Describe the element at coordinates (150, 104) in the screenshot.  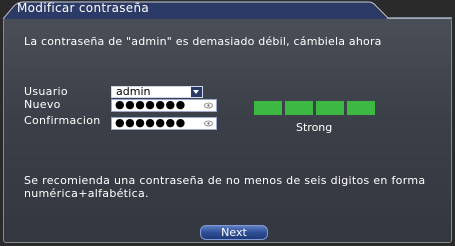
I see `new-password-value: ●●●●●●●` at that location.